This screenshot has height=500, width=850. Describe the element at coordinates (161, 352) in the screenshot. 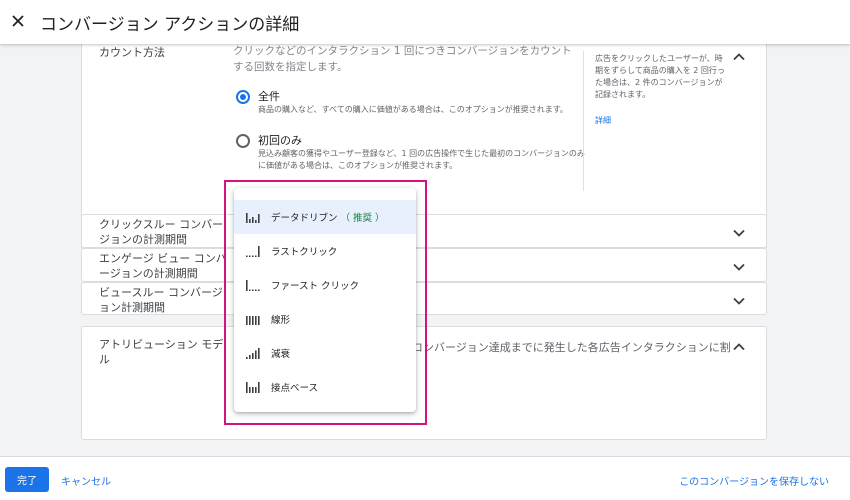

I see `attribution-label: アトリビューション モデル` at that location.